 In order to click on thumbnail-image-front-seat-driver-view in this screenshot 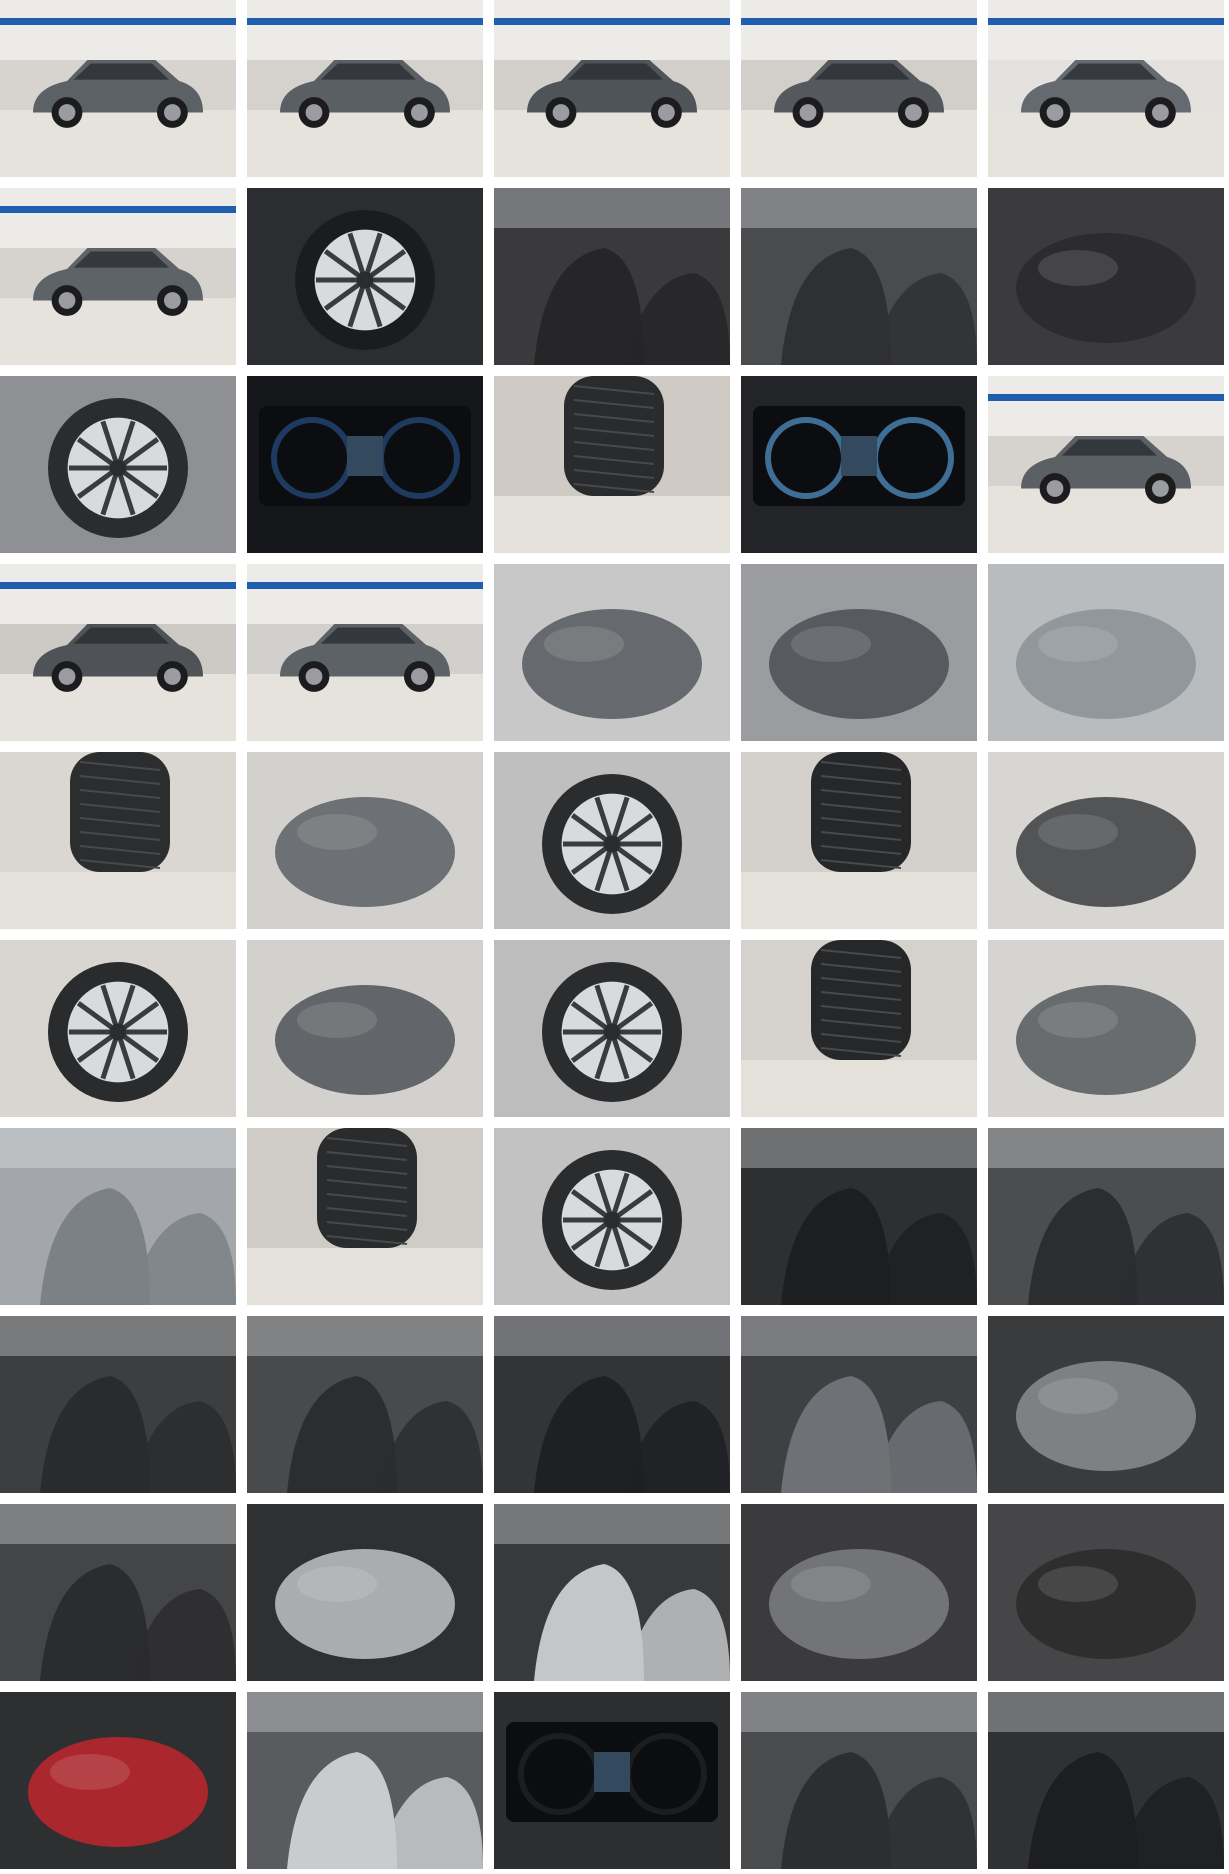, I will do `click(1106, 1216)`.